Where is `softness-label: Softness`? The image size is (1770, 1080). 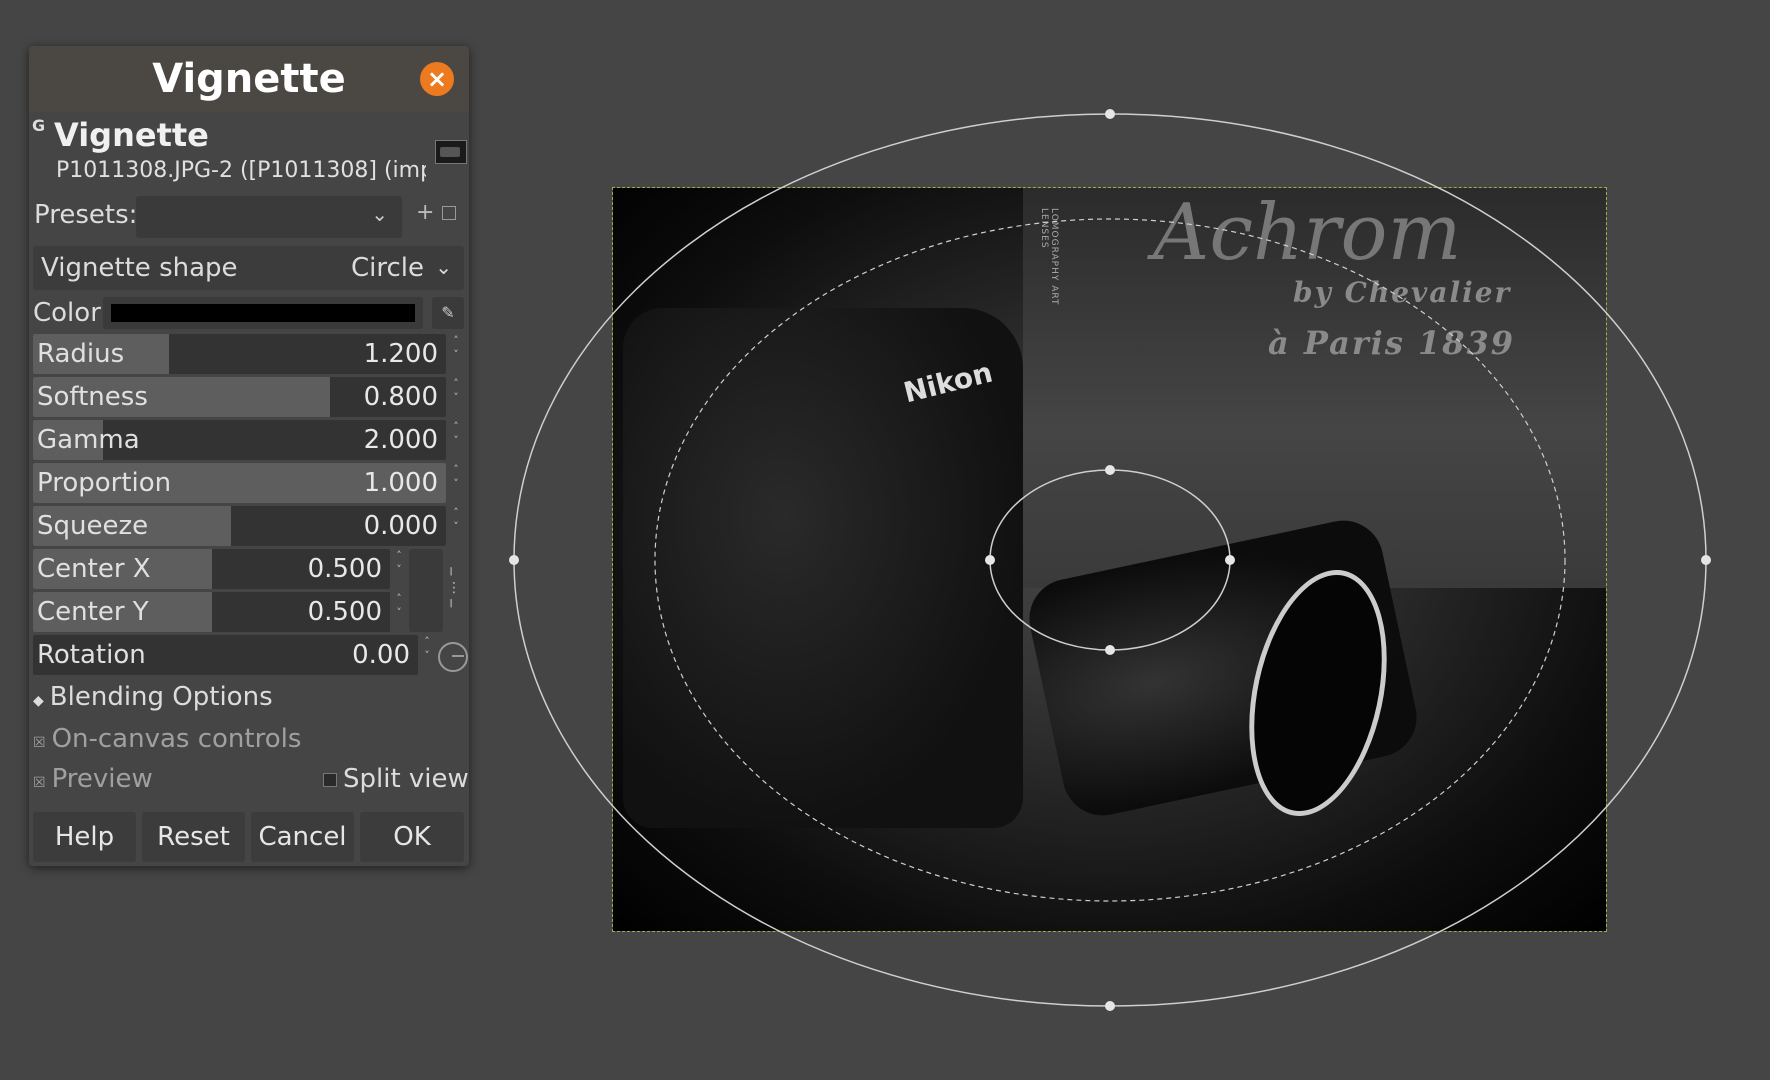 softness-label: Softness is located at coordinates (92, 397).